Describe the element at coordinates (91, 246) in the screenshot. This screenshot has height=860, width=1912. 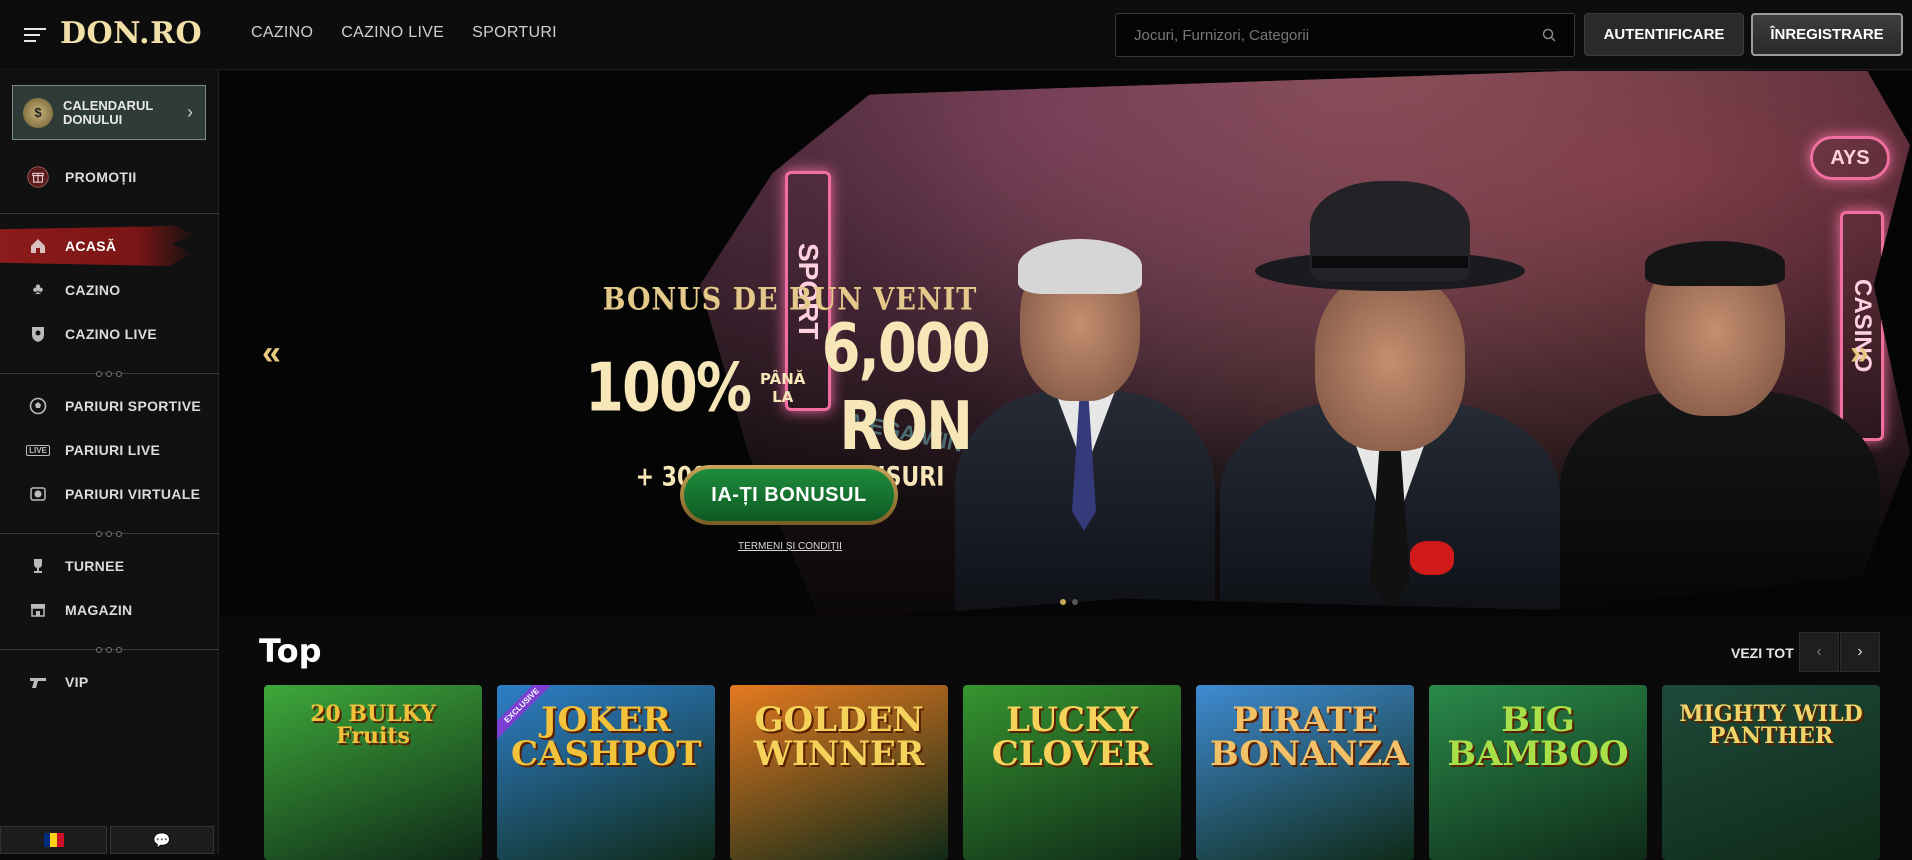
I see `sidebar-item-label: ACASĂ` at that location.